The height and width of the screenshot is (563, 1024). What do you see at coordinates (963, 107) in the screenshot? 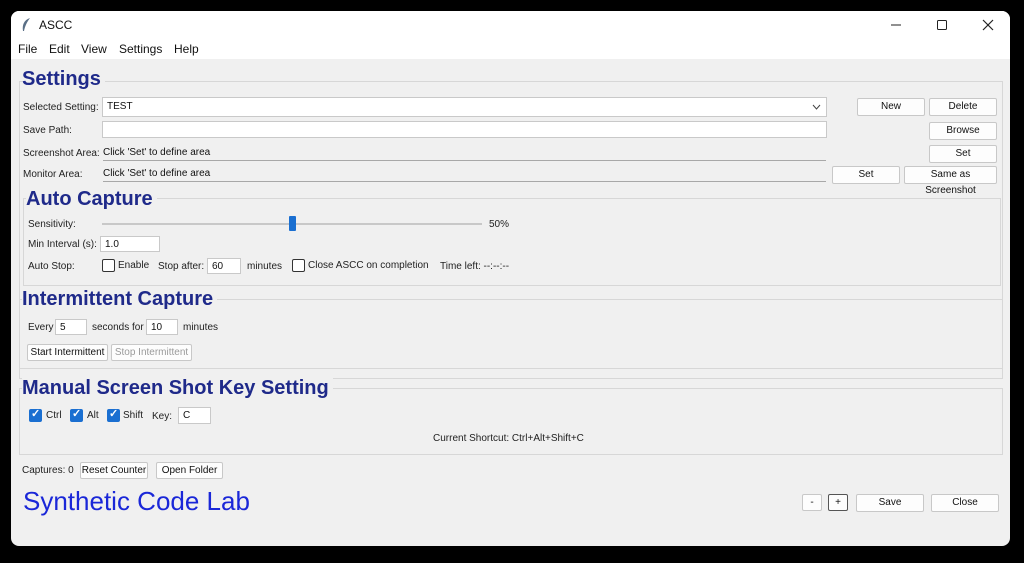
I see `delete-button: Delete` at bounding box center [963, 107].